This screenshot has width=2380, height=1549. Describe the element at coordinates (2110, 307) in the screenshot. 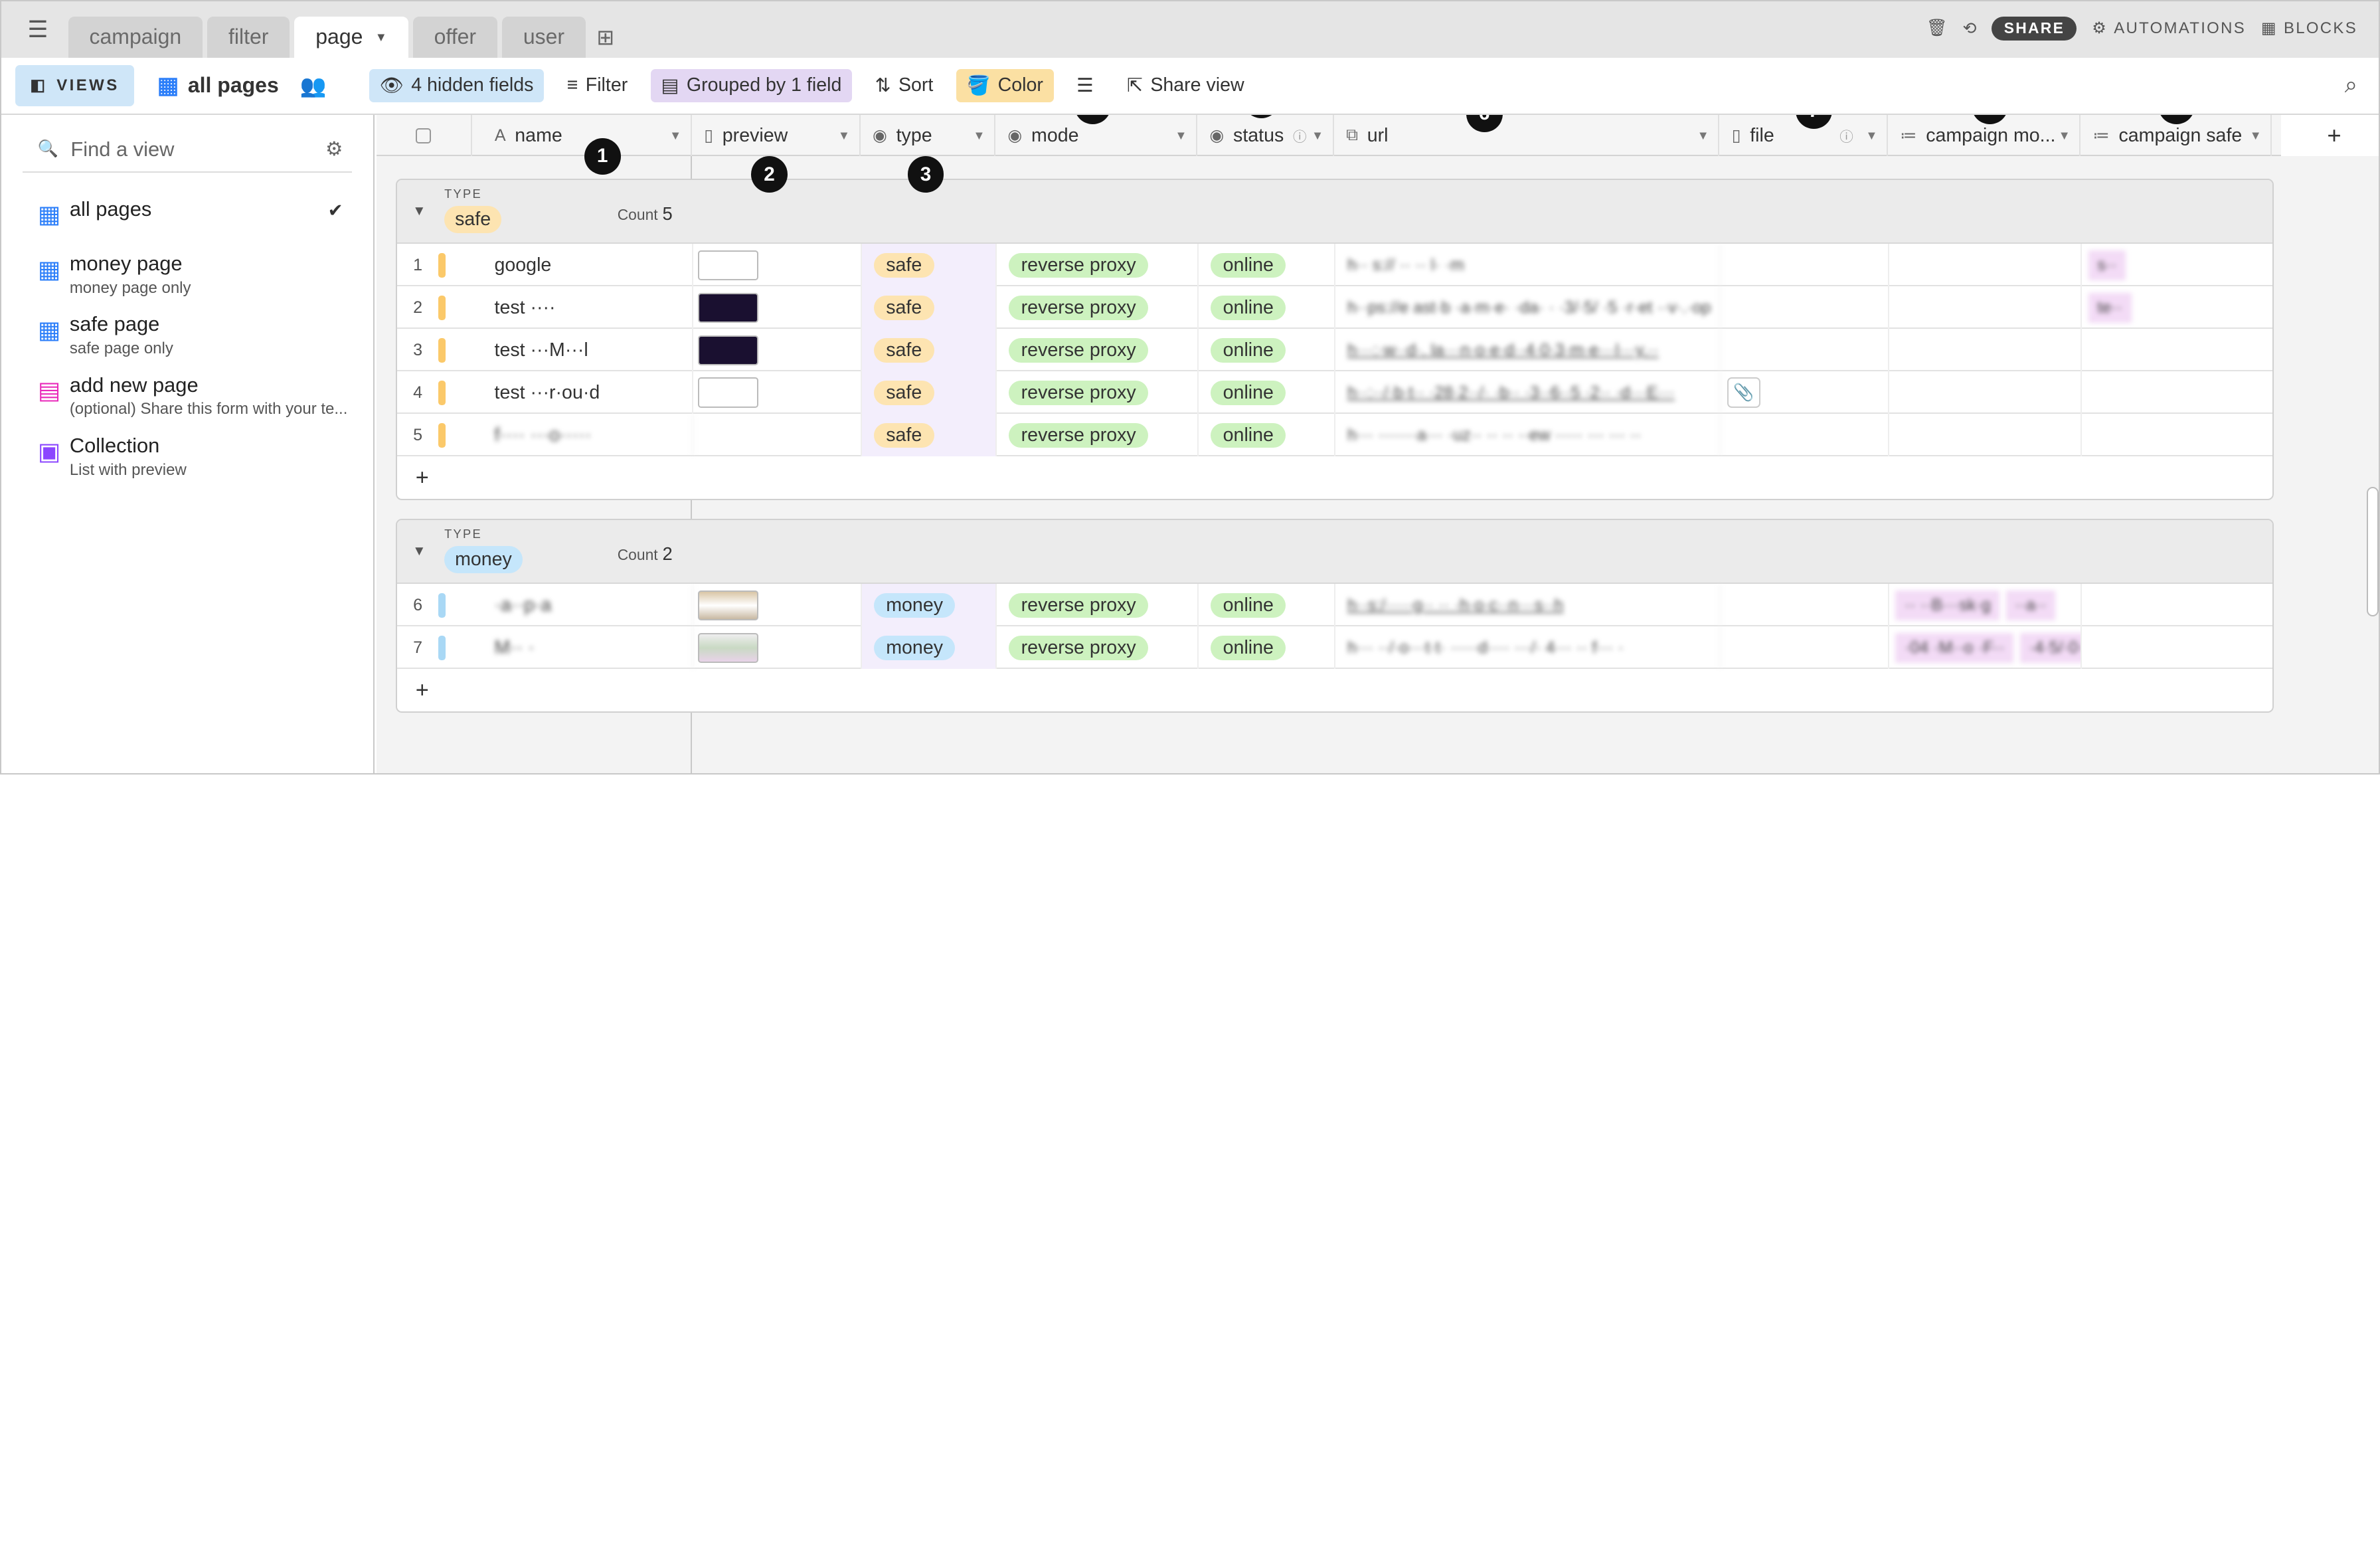

I see `linked-chip: te··` at that location.